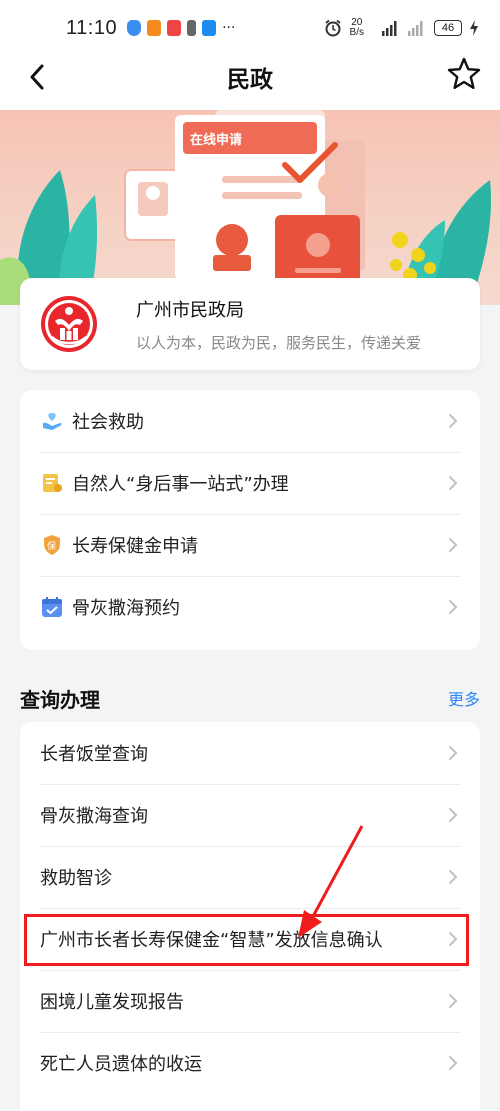  What do you see at coordinates (69, 324) in the screenshot?
I see `civil-affairs-logo-icon` at bounding box center [69, 324].